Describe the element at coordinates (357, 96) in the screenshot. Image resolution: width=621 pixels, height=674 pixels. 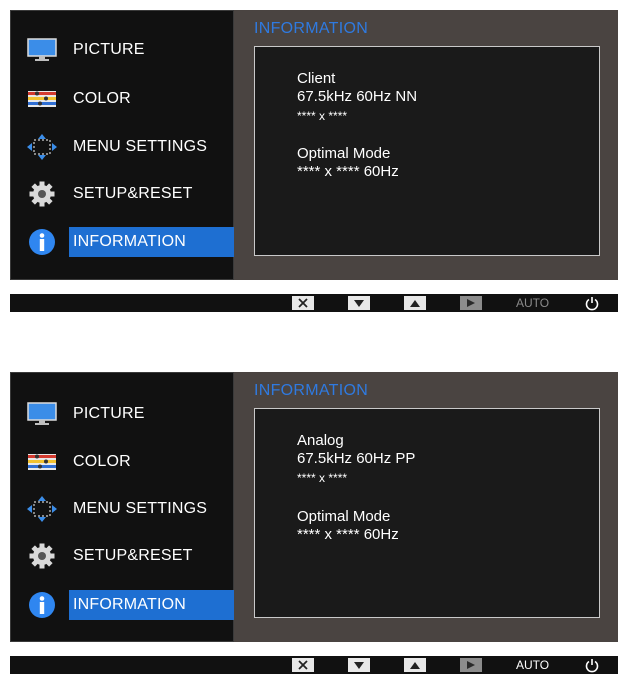
I see `frequency-value: 67.5kHz 60Hz NN` at that location.